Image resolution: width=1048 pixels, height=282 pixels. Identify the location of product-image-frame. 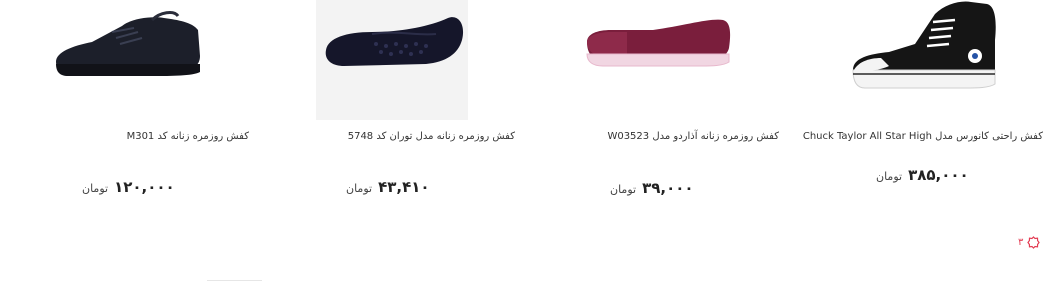
(392, 60).